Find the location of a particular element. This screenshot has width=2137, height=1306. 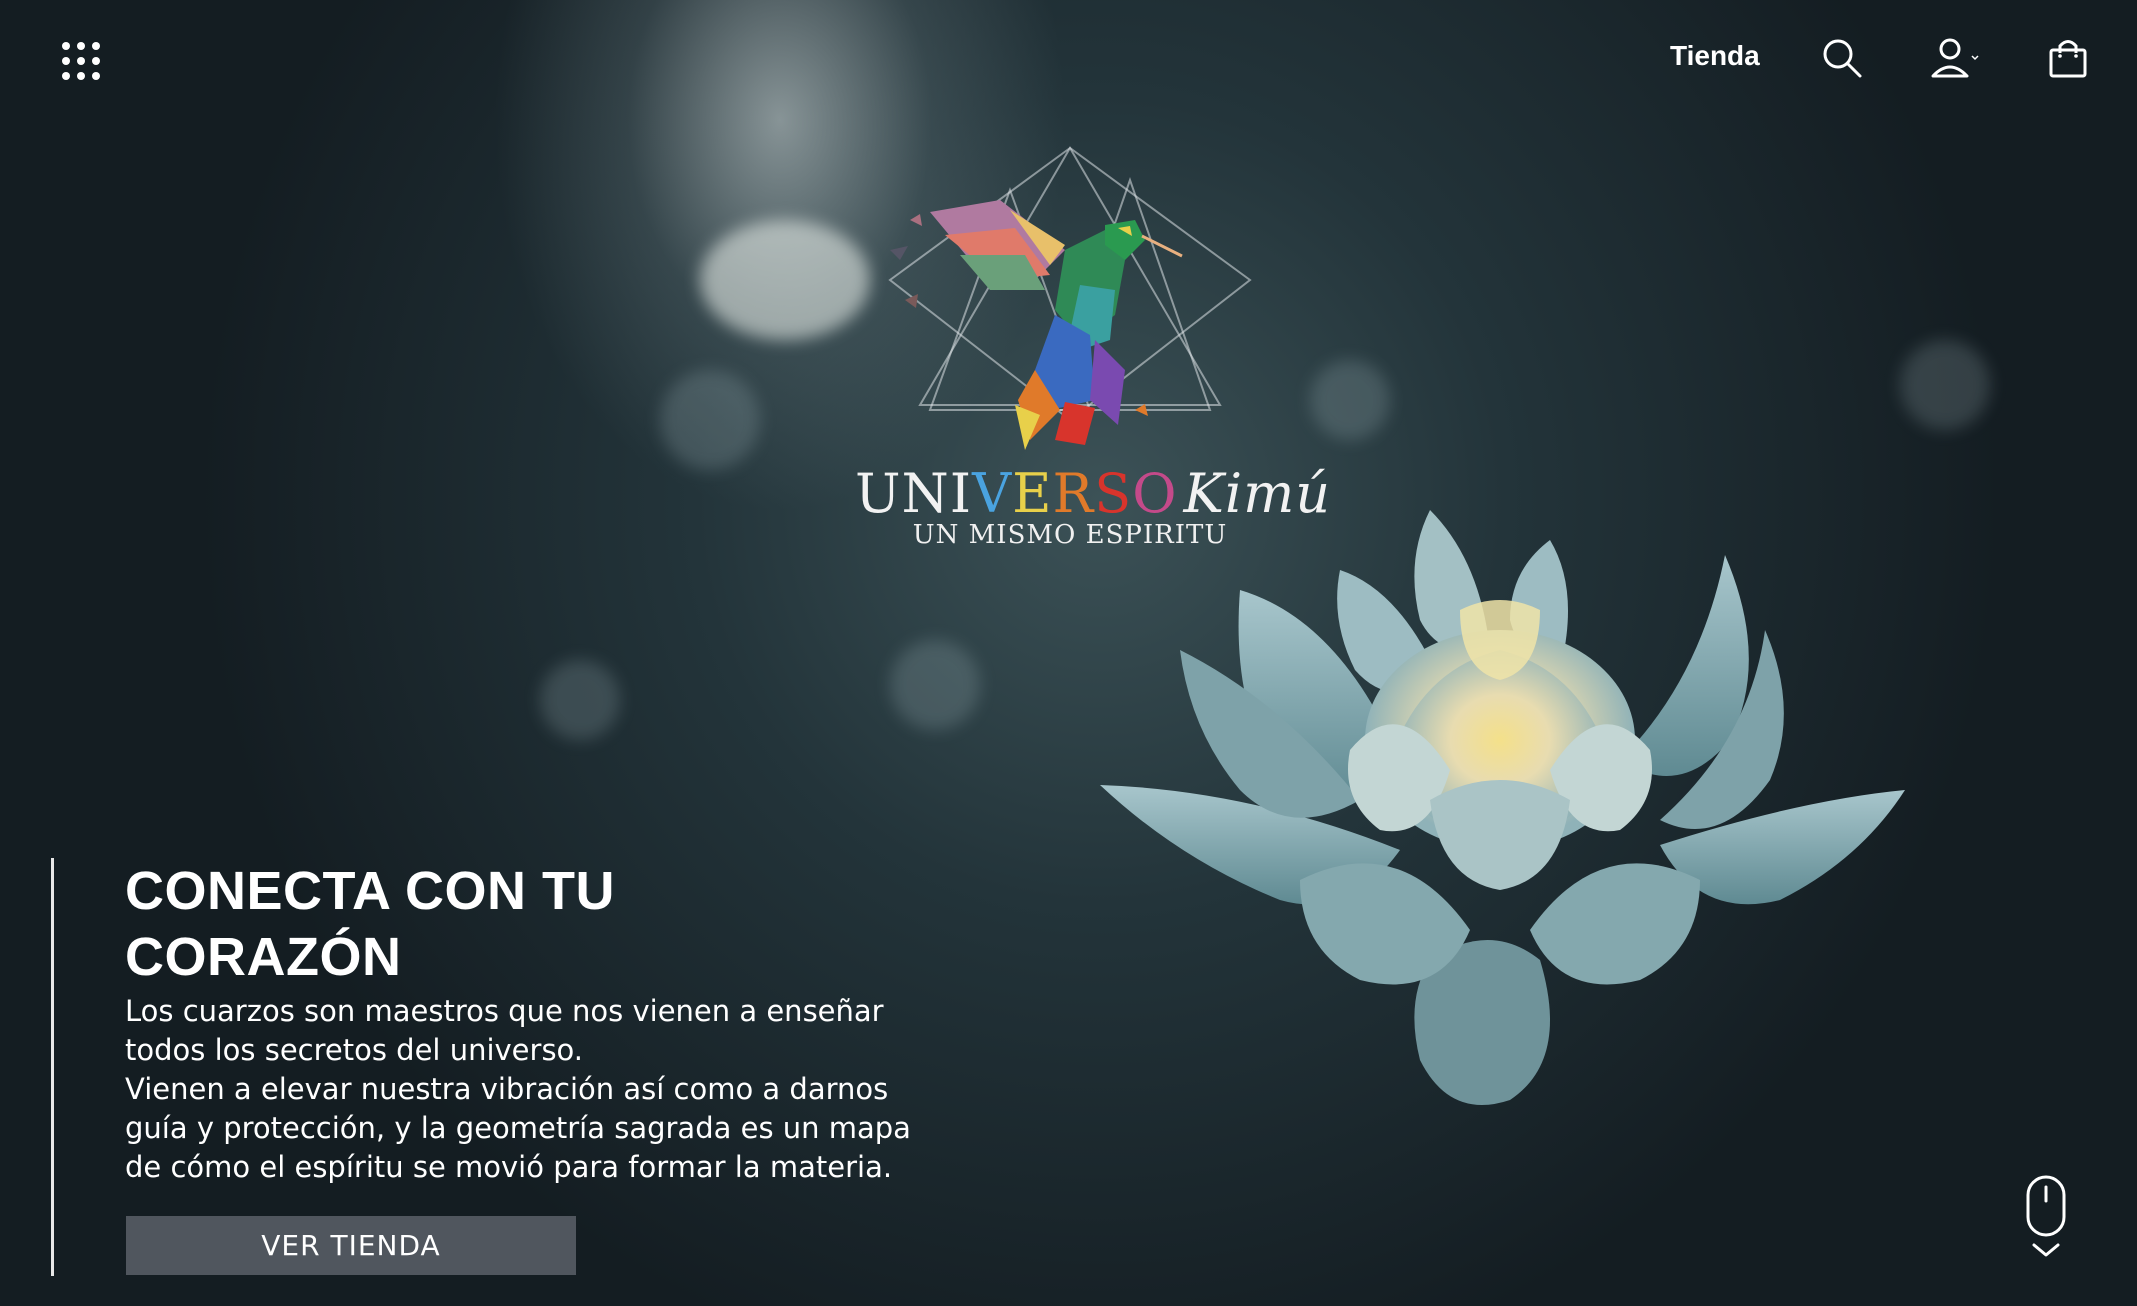

logo-letter: V is located at coordinates (992, 493).